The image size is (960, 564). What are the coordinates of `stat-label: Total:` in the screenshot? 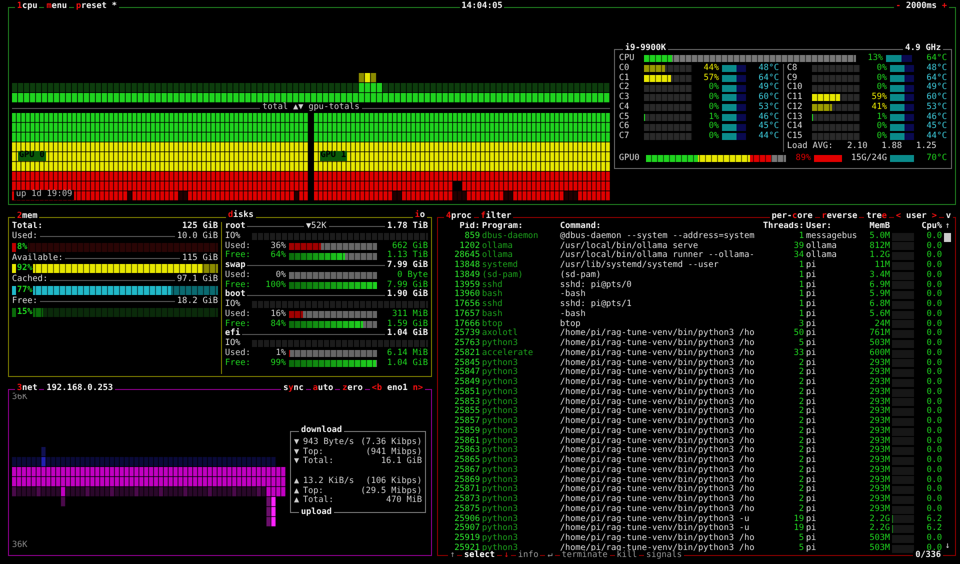 It's located at (319, 501).